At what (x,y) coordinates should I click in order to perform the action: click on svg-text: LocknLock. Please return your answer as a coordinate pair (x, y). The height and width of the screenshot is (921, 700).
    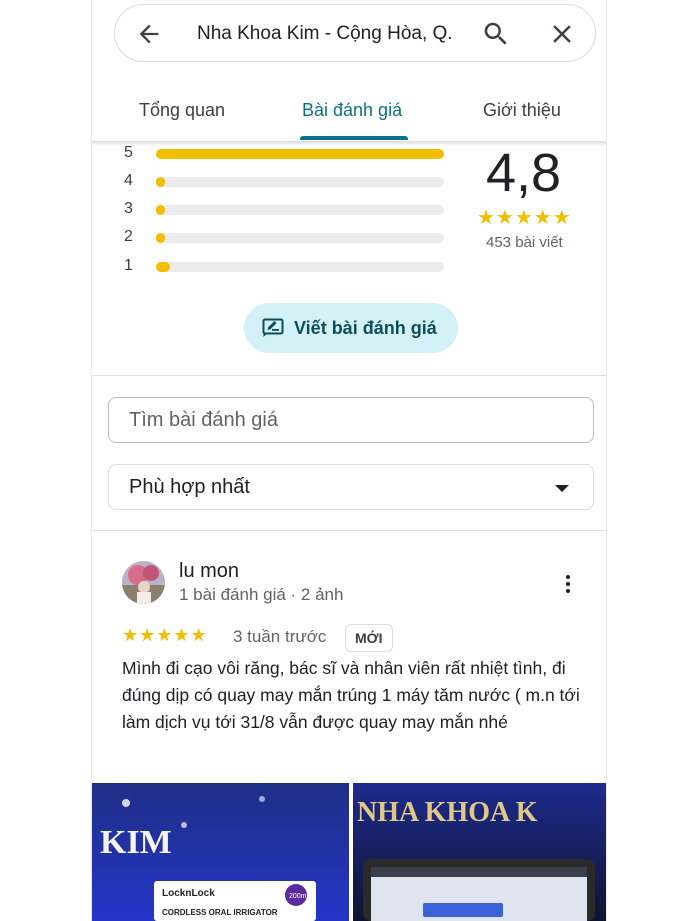
    Looking at the image, I should click on (188, 893).